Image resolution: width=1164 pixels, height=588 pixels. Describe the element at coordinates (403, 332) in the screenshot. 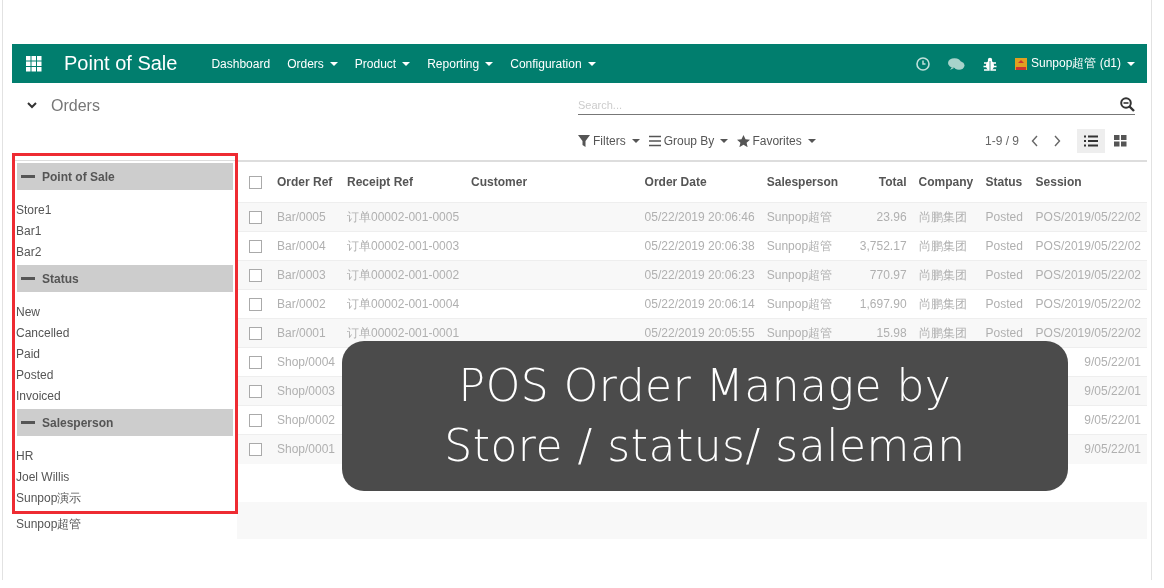

I see `table-cell: 订单00002-001-0001` at that location.